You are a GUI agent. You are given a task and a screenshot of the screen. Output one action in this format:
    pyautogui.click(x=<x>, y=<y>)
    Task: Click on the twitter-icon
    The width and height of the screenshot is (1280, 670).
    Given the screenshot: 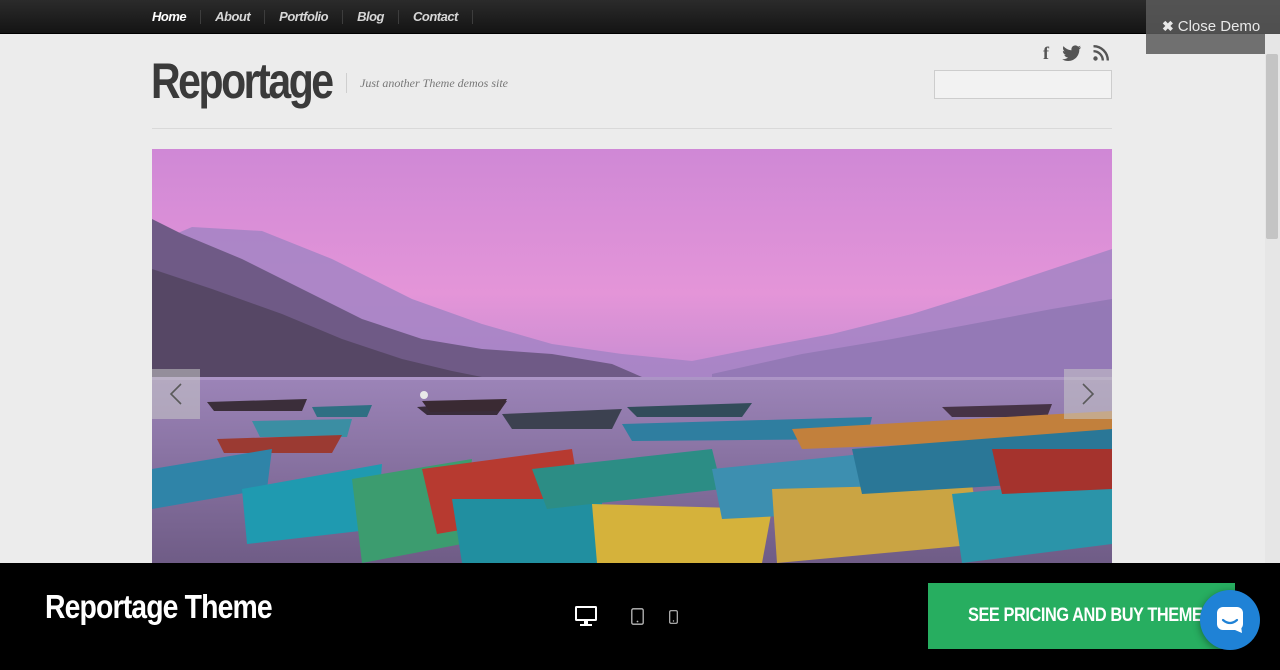 What is the action you would take?
    pyautogui.click(x=1072, y=53)
    